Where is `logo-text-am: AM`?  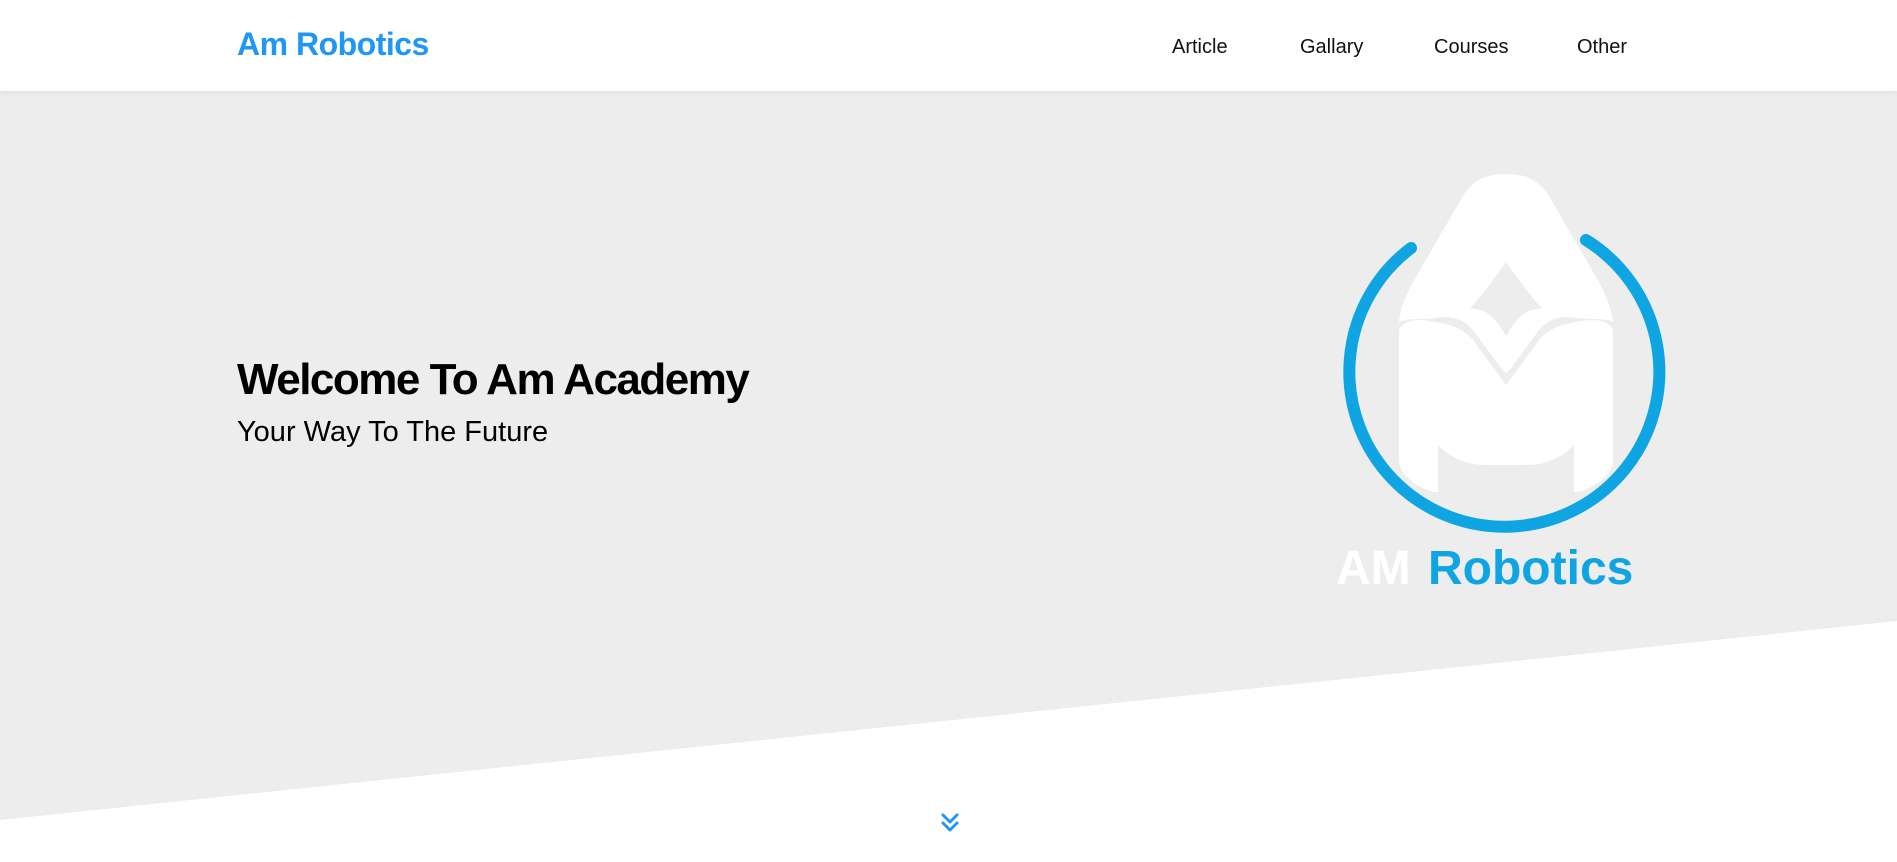 logo-text-am: AM is located at coordinates (1373, 568).